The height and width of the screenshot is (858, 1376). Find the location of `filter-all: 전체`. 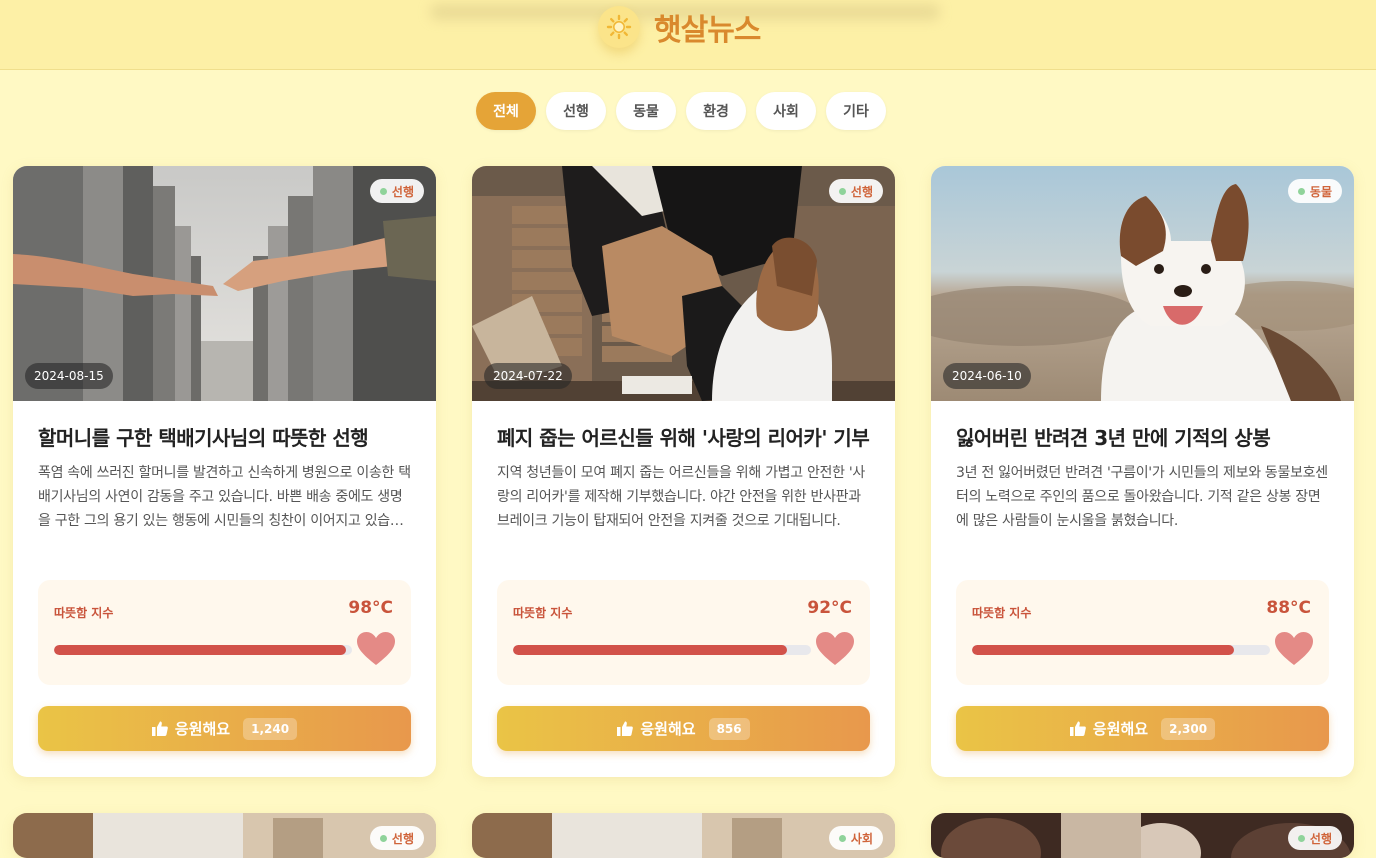

filter-all: 전체 is located at coordinates (506, 111).